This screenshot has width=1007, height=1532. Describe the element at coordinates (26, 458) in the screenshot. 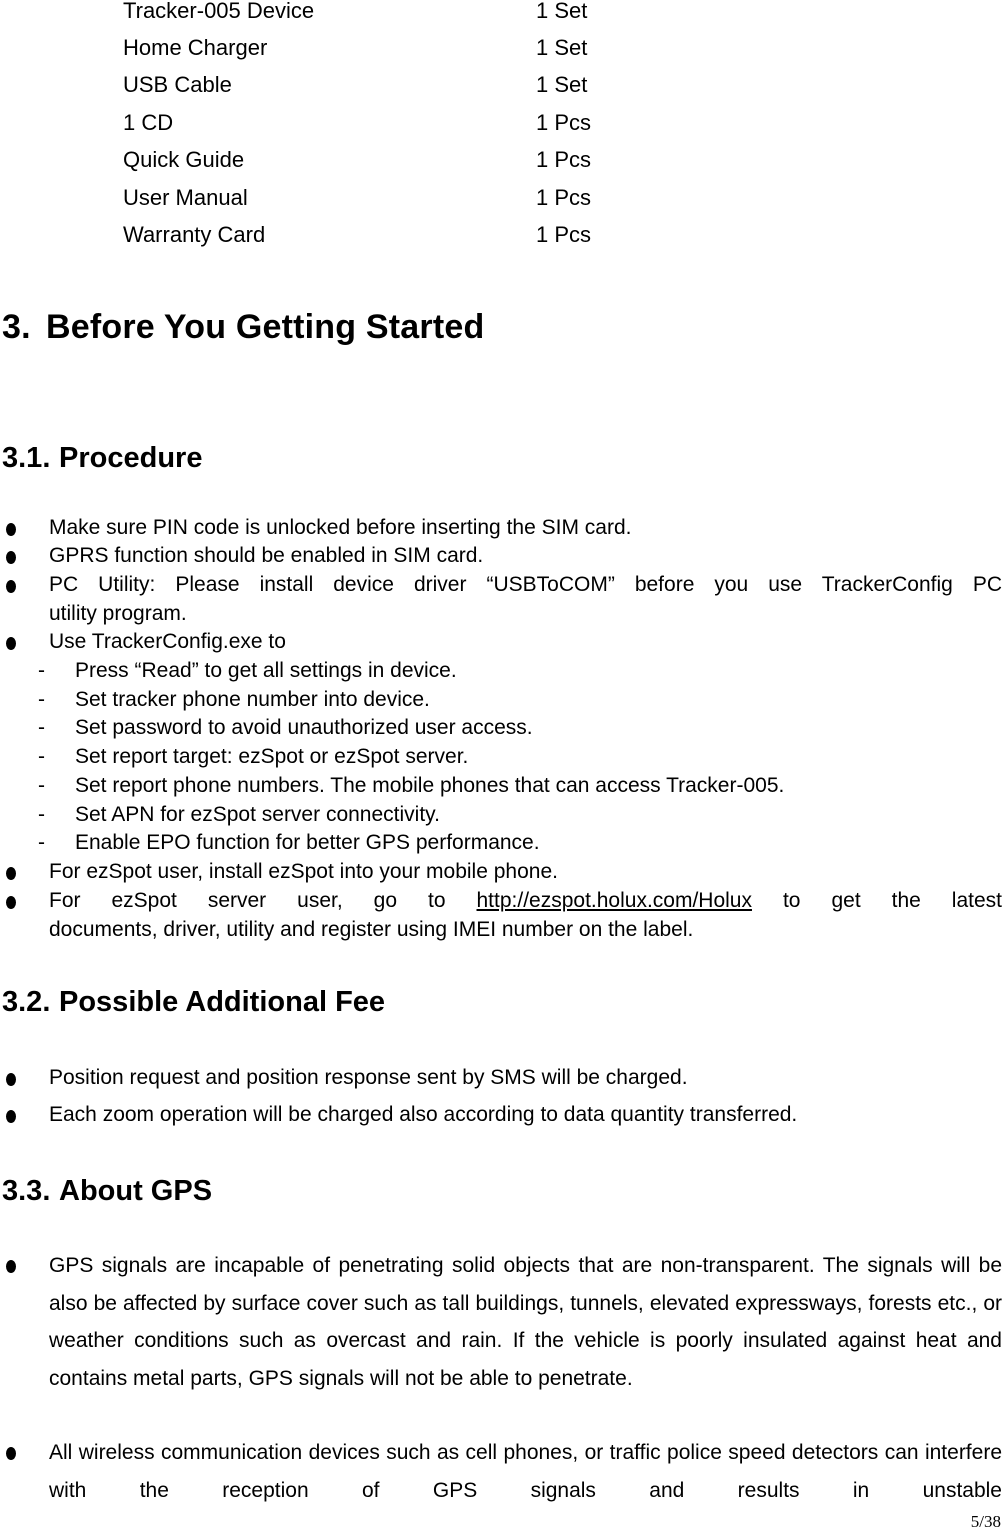

I see `section-number: 3.1.` at that location.